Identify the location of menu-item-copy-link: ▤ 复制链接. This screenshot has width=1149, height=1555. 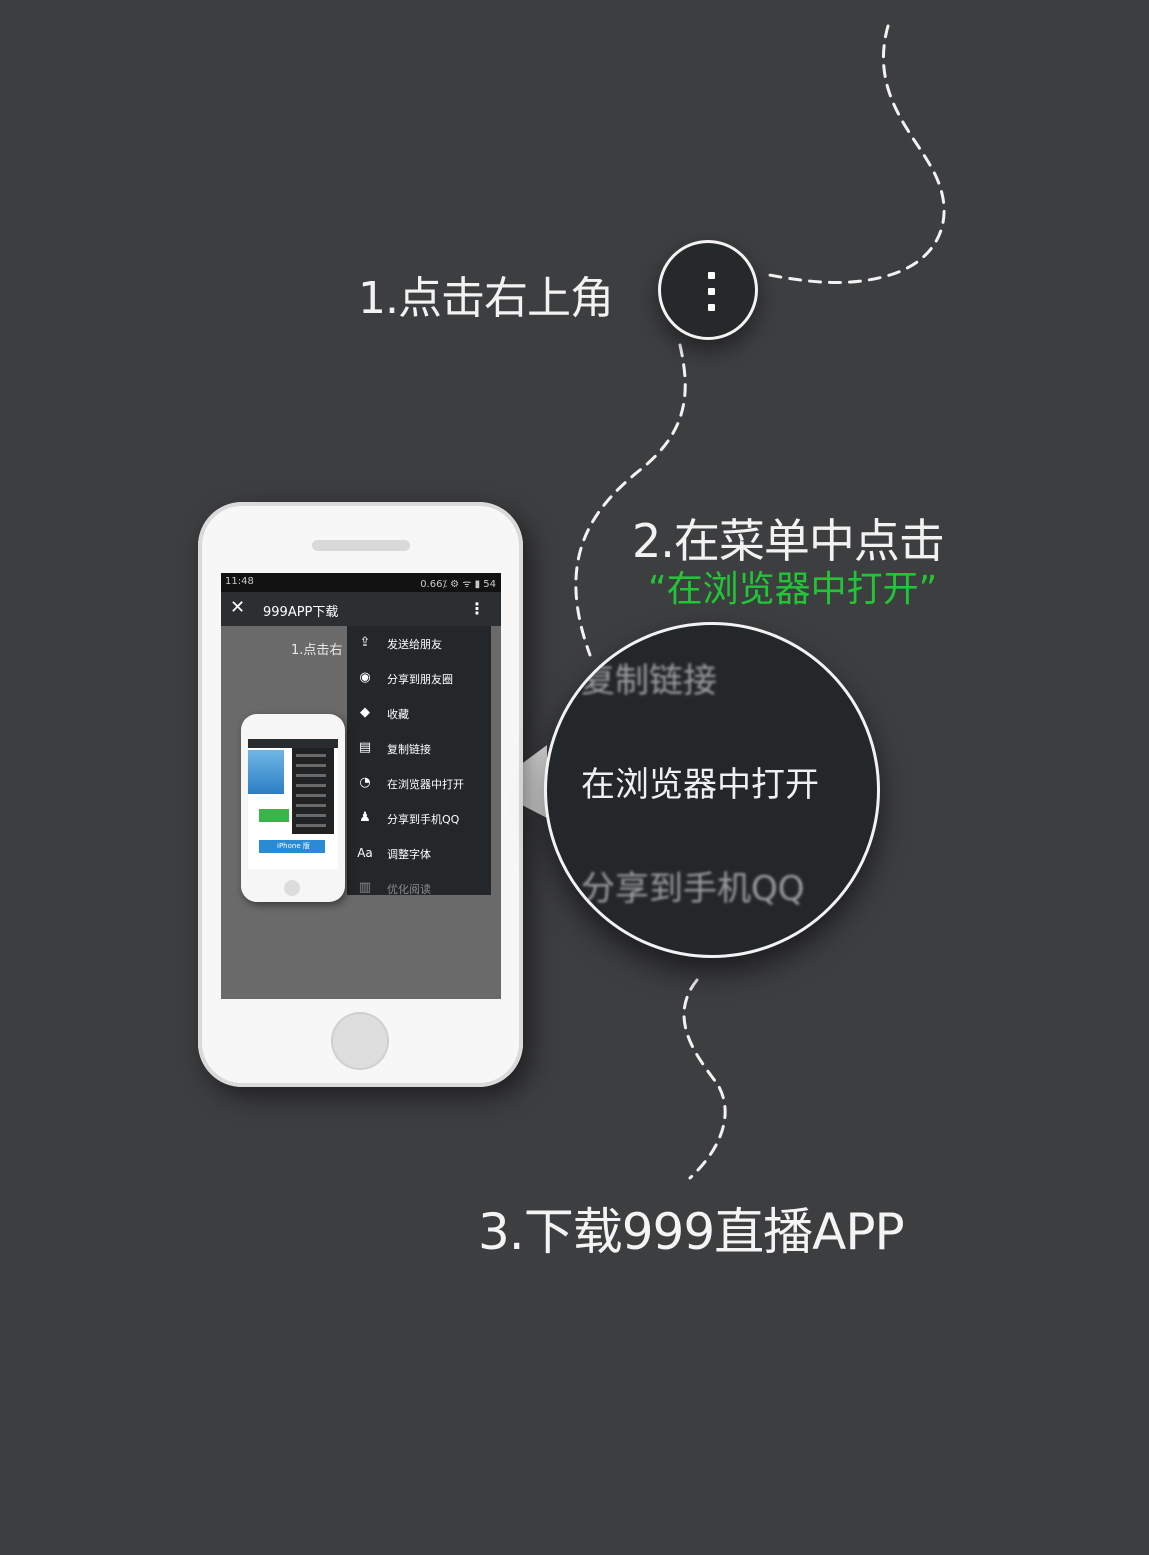
(419, 748).